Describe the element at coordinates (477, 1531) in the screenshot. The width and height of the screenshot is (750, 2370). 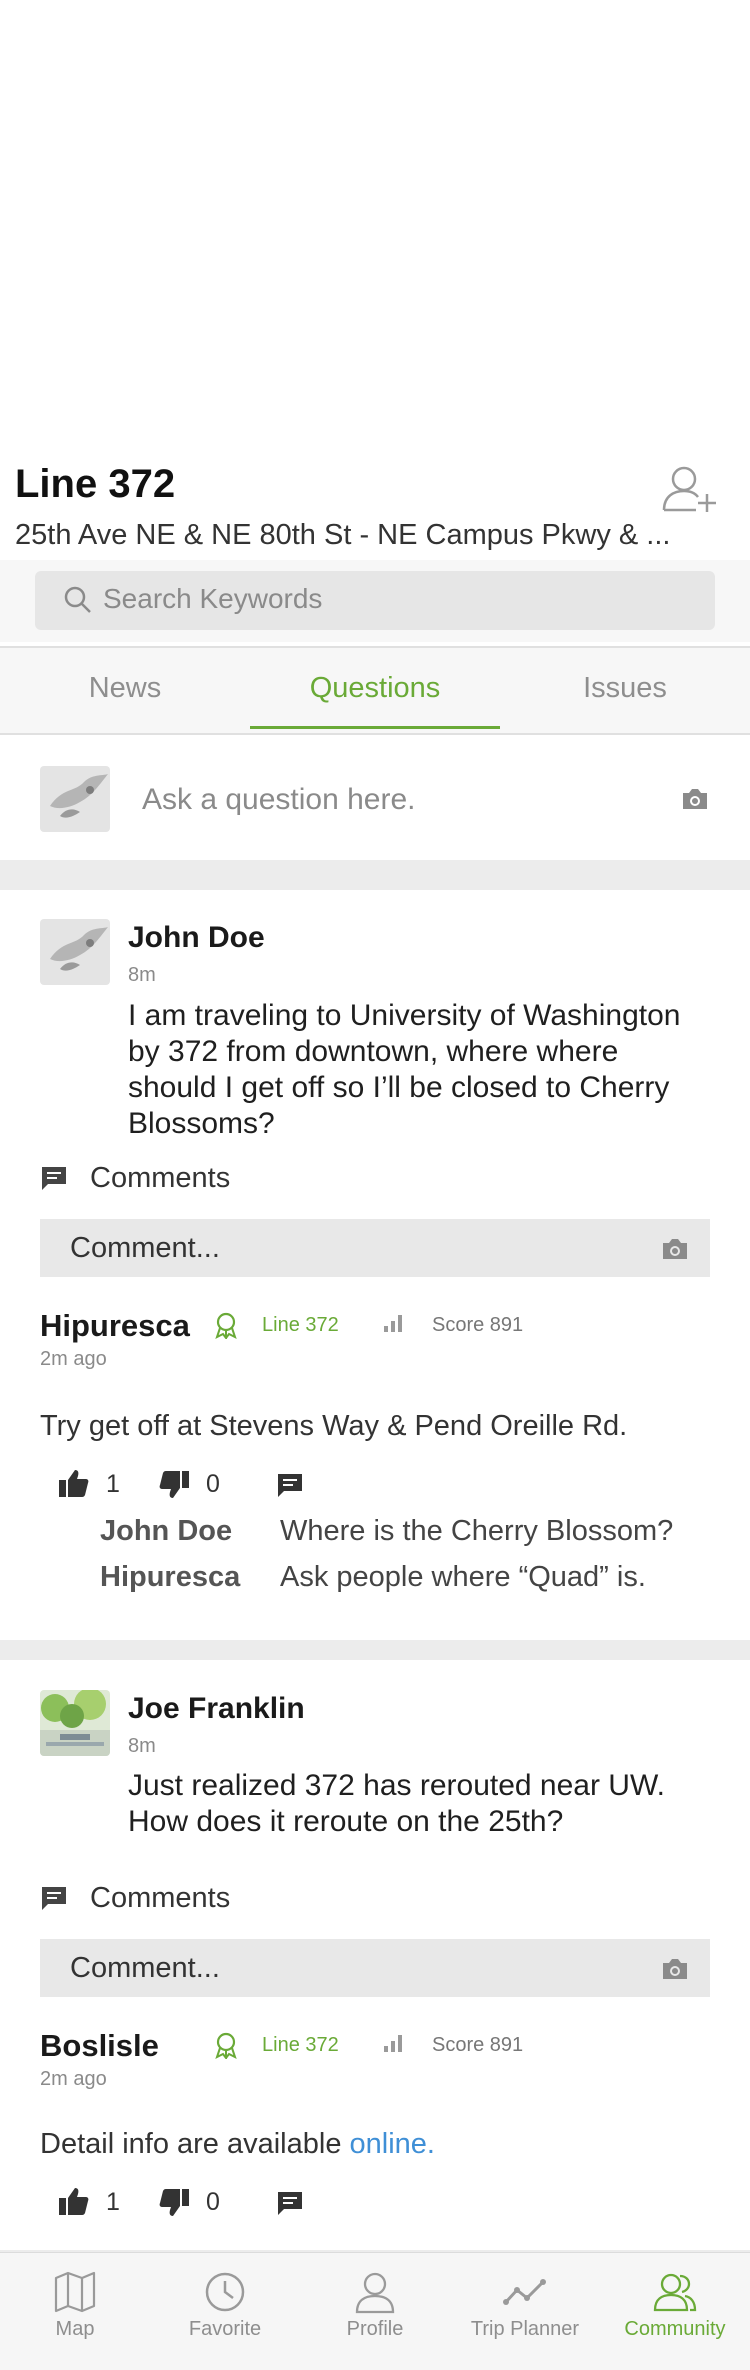
I see `thread-comment: Where is the Cherry Blossom?` at that location.